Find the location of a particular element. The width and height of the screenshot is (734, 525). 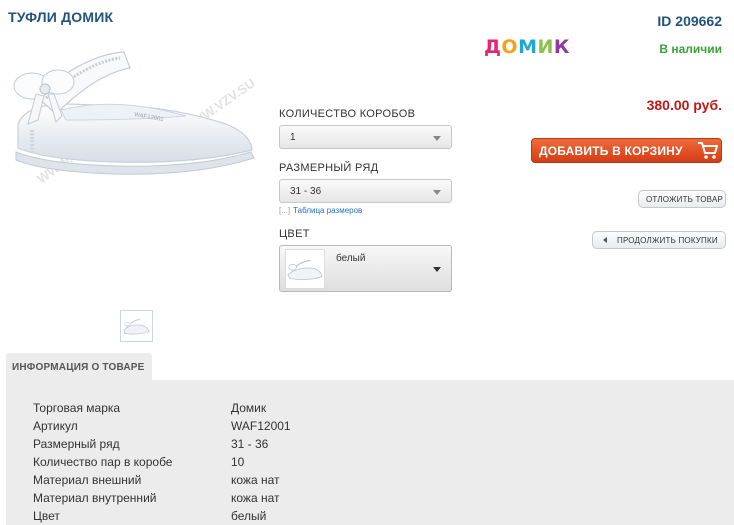

brand-logo-letter: И is located at coordinates (545, 47).